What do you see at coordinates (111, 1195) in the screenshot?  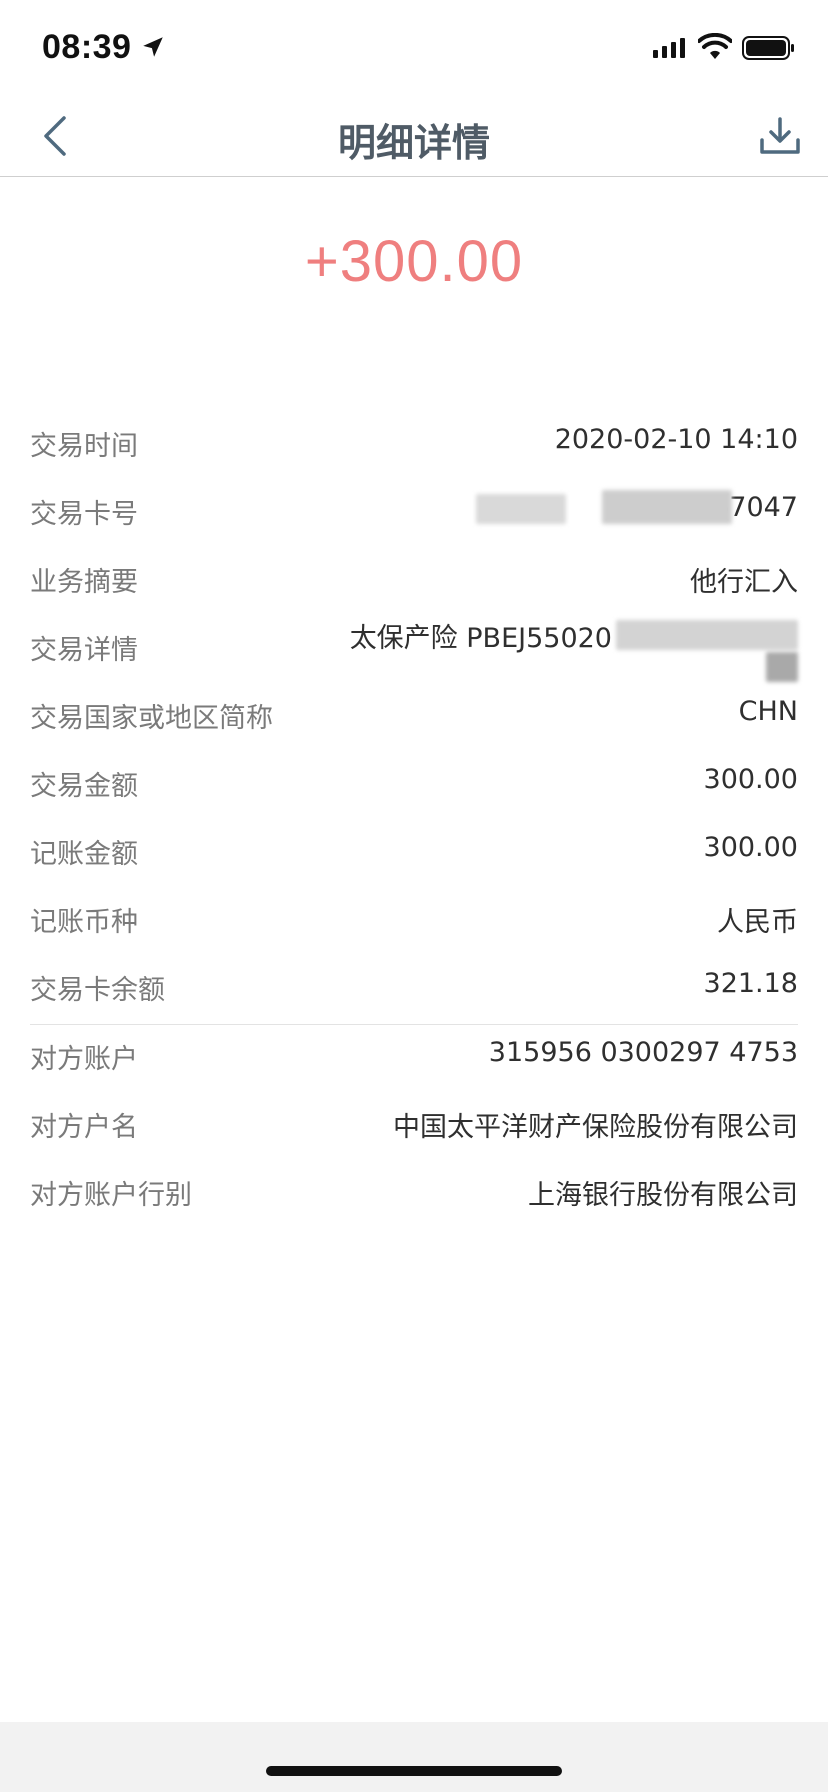 I see `detail-label: 对方账户行别` at bounding box center [111, 1195].